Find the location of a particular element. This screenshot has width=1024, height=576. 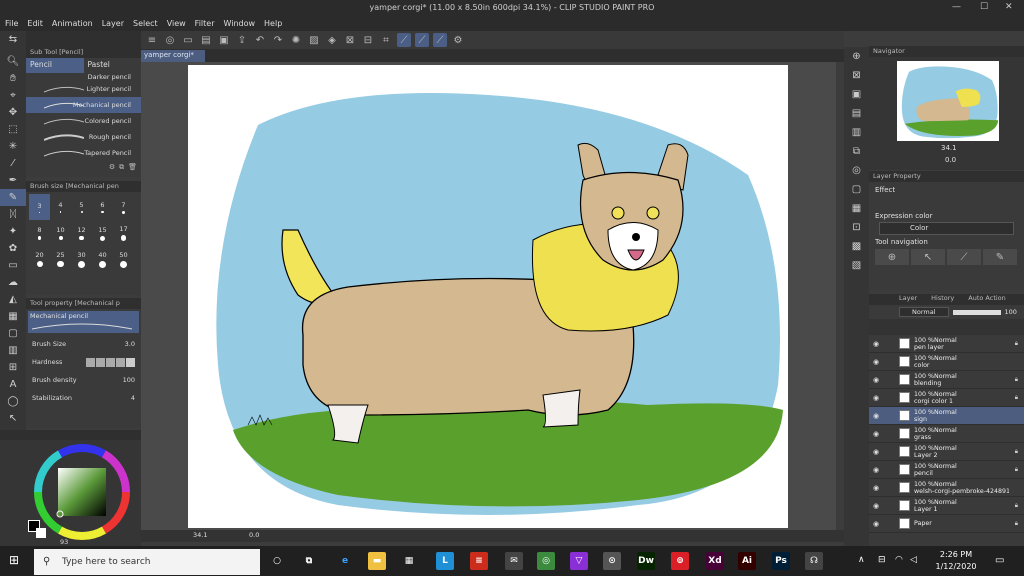

special-ruler-snap-icon: ⟋ is located at coordinates (422, 40).